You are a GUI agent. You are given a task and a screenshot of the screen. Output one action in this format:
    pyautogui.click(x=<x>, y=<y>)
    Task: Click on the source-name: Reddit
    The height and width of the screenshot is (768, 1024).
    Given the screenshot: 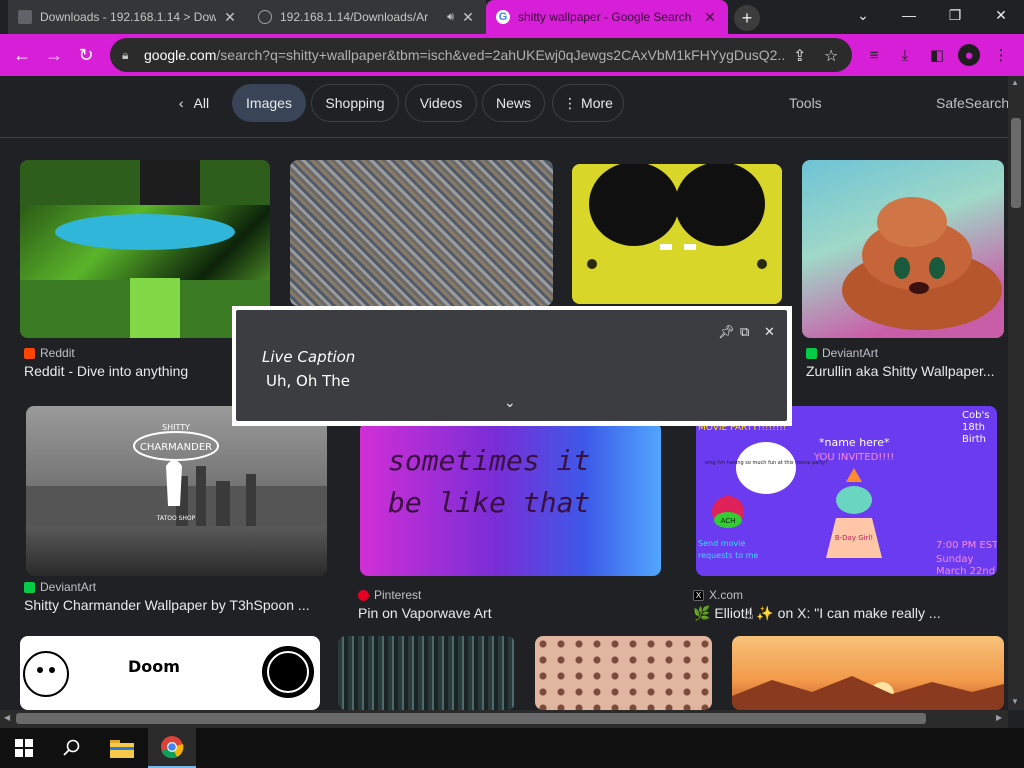 What is the action you would take?
    pyautogui.click(x=57, y=353)
    